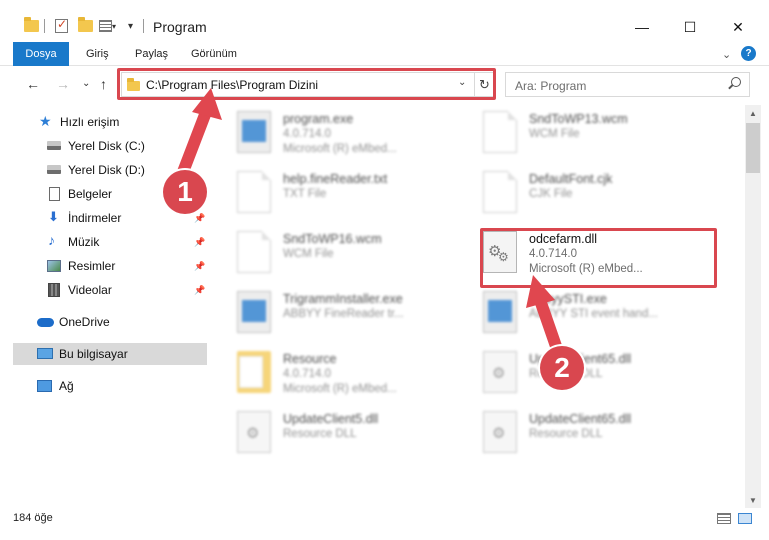  I want to click on sidebar-item-label: Ağ, so click(66, 386).